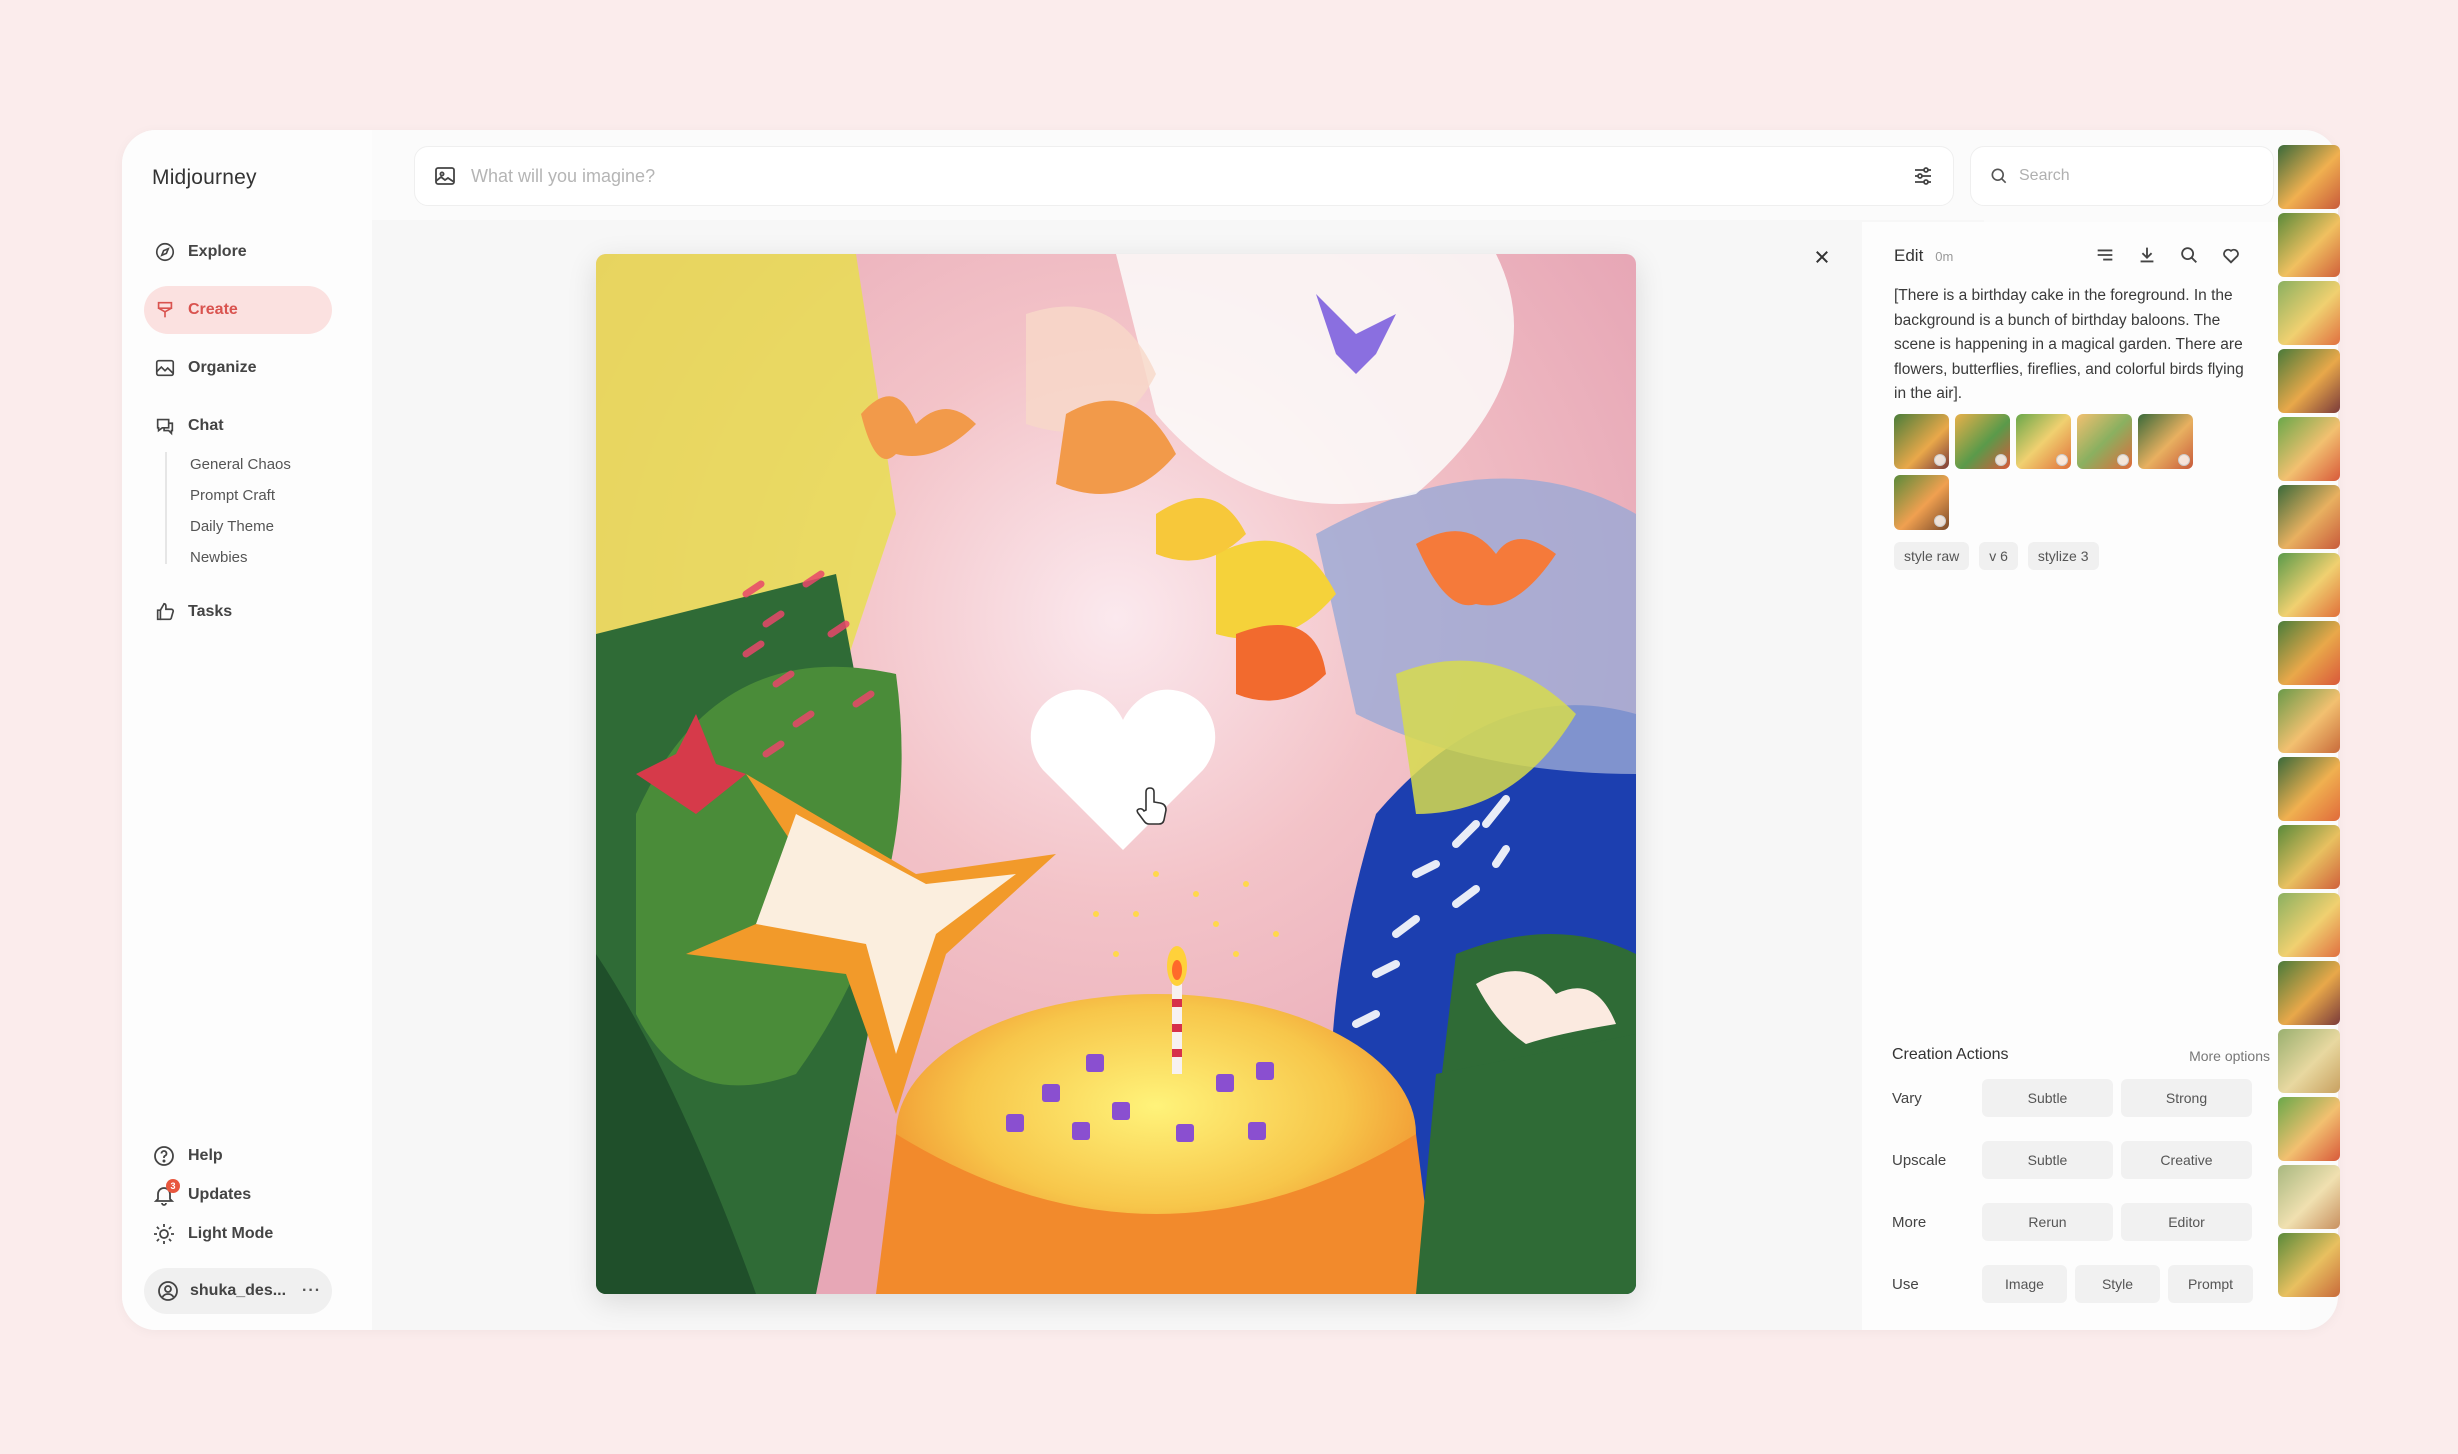 This screenshot has height=1454, width=2458. I want to click on search-bar, so click(2122, 176).